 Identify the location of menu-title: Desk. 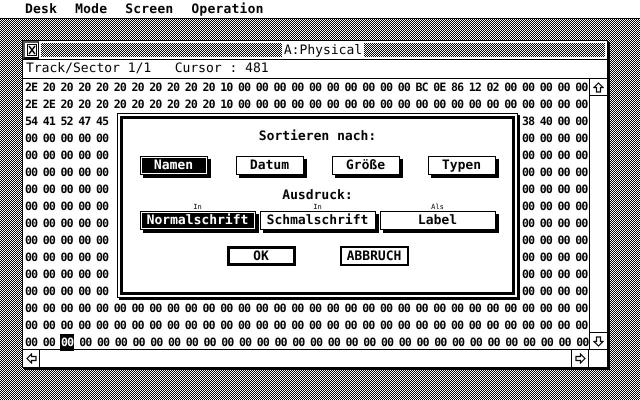
(41, 9).